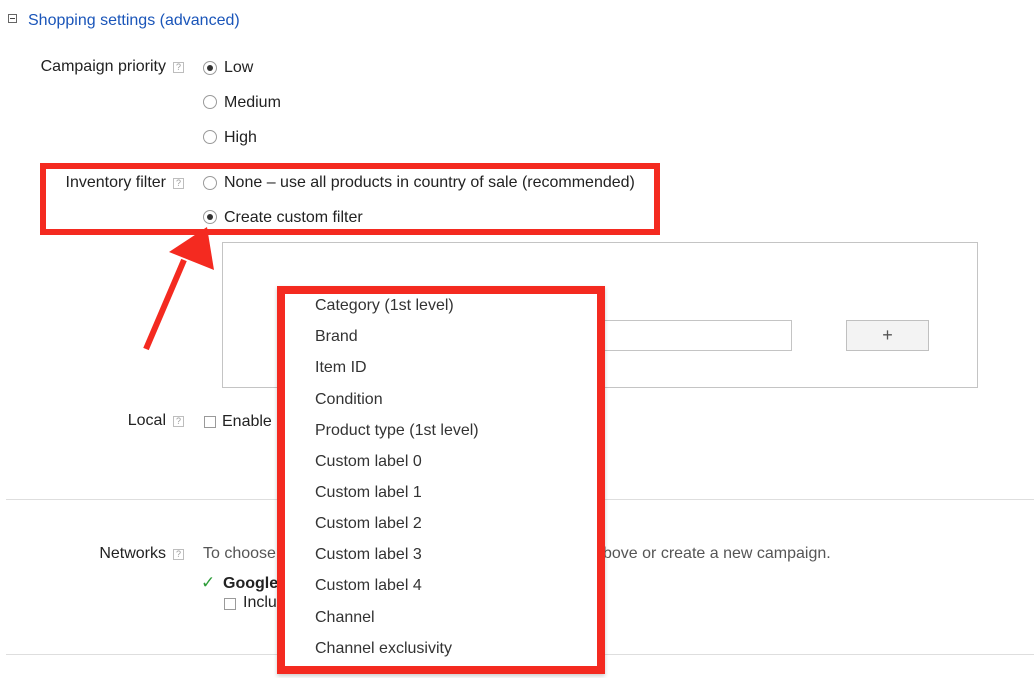  I want to click on dropdown-option: Item ID, so click(341, 368).